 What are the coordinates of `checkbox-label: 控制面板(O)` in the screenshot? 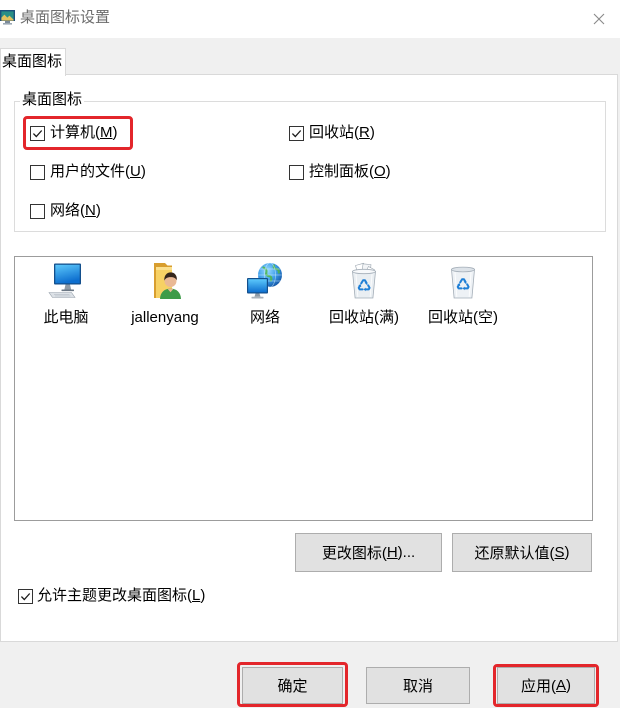 It's located at (350, 171).